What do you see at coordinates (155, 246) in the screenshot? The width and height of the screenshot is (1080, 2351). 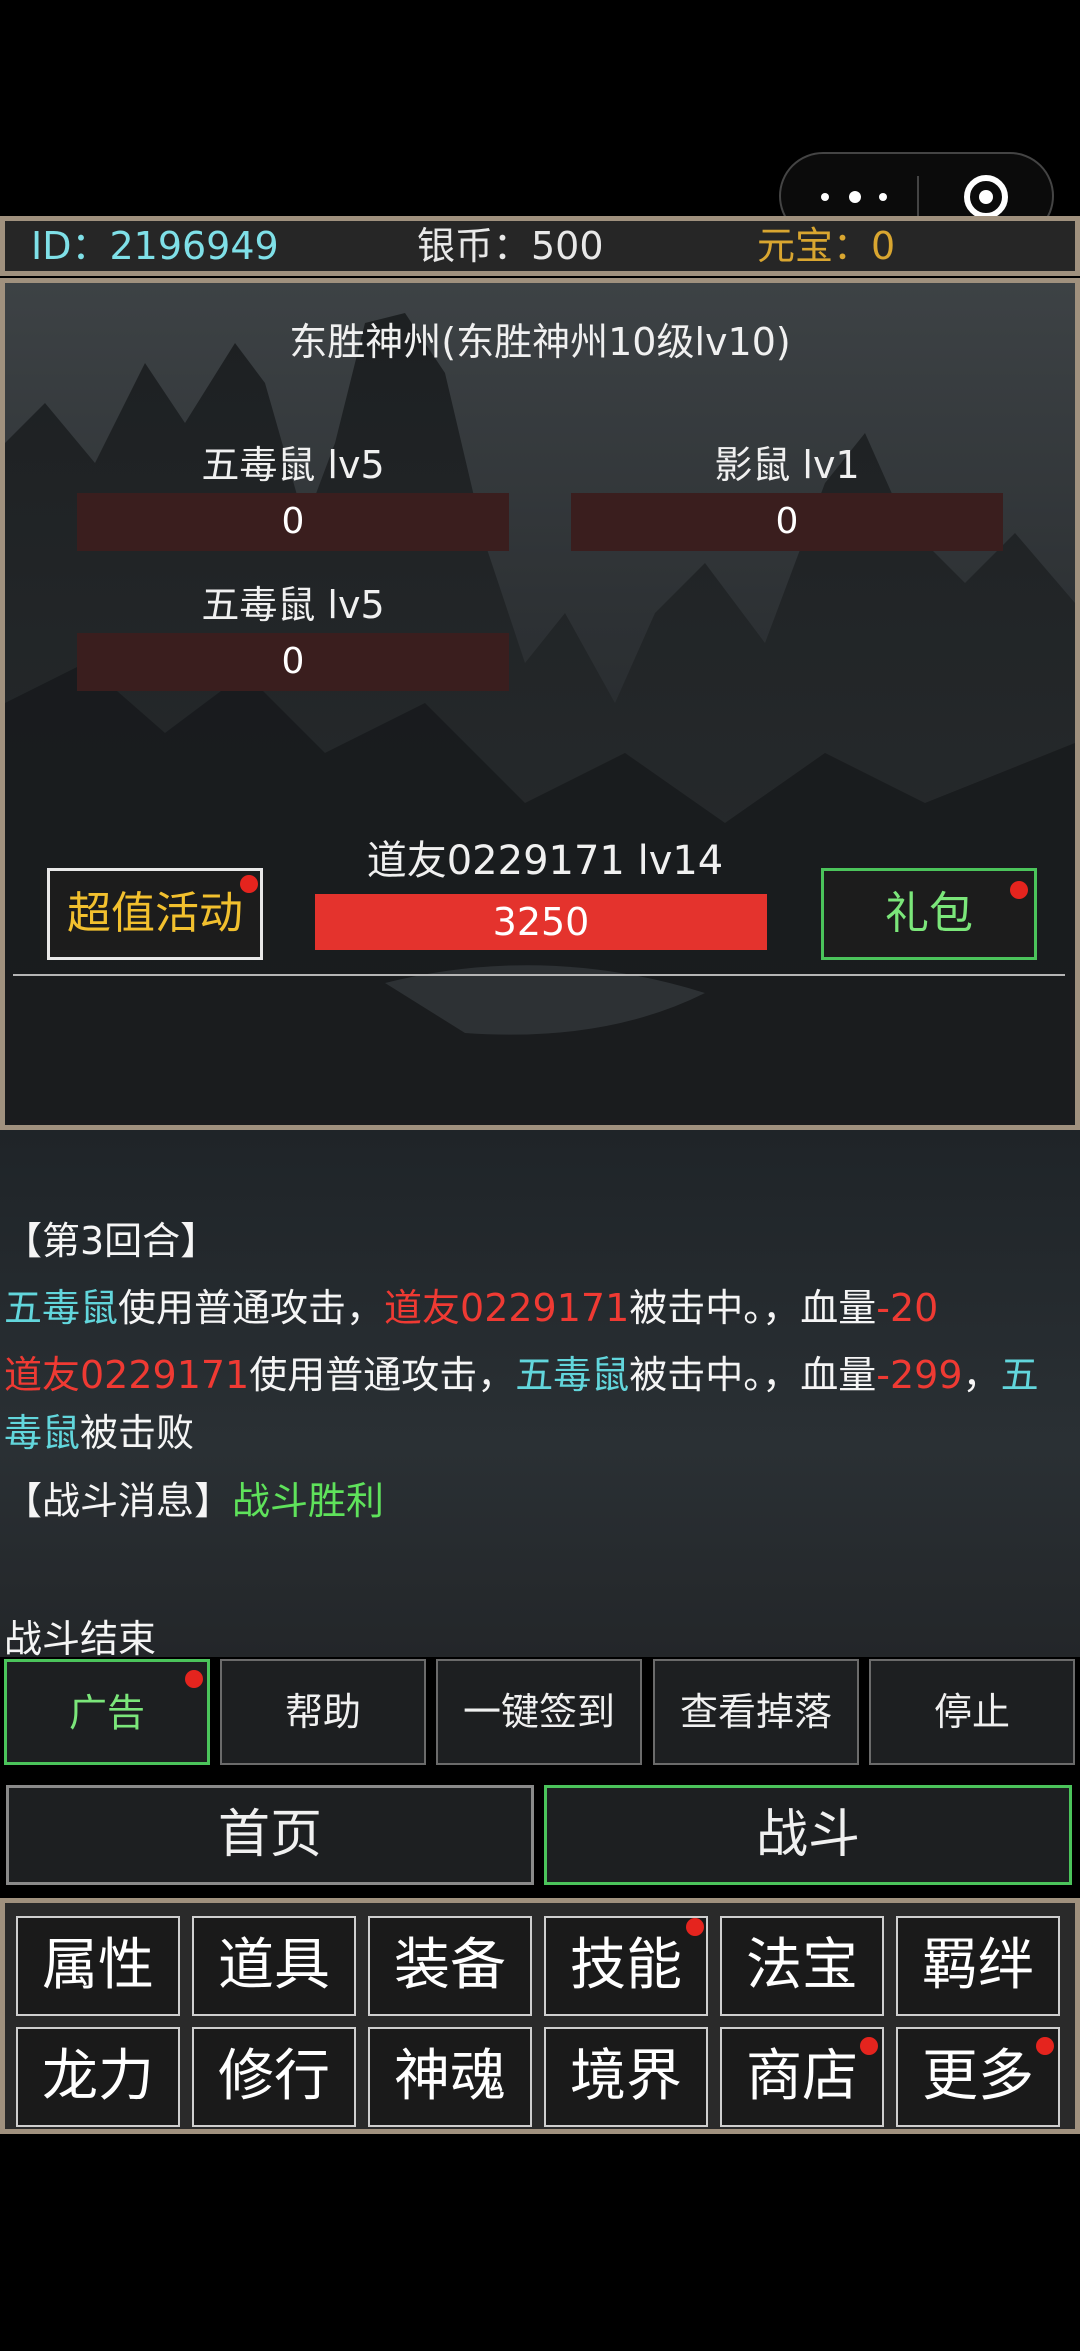 I see `player-id: ID：2196949` at bounding box center [155, 246].